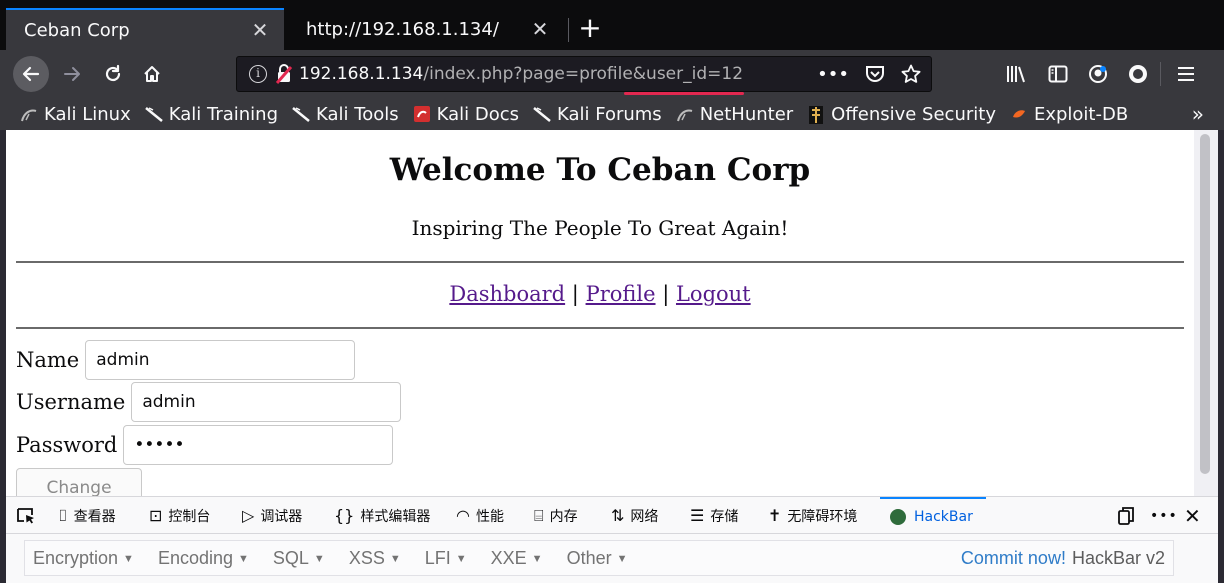 Image resolution: width=1224 pixels, height=583 pixels. I want to click on bookmark-exploit-db: Exploit-DB, so click(1069, 114).